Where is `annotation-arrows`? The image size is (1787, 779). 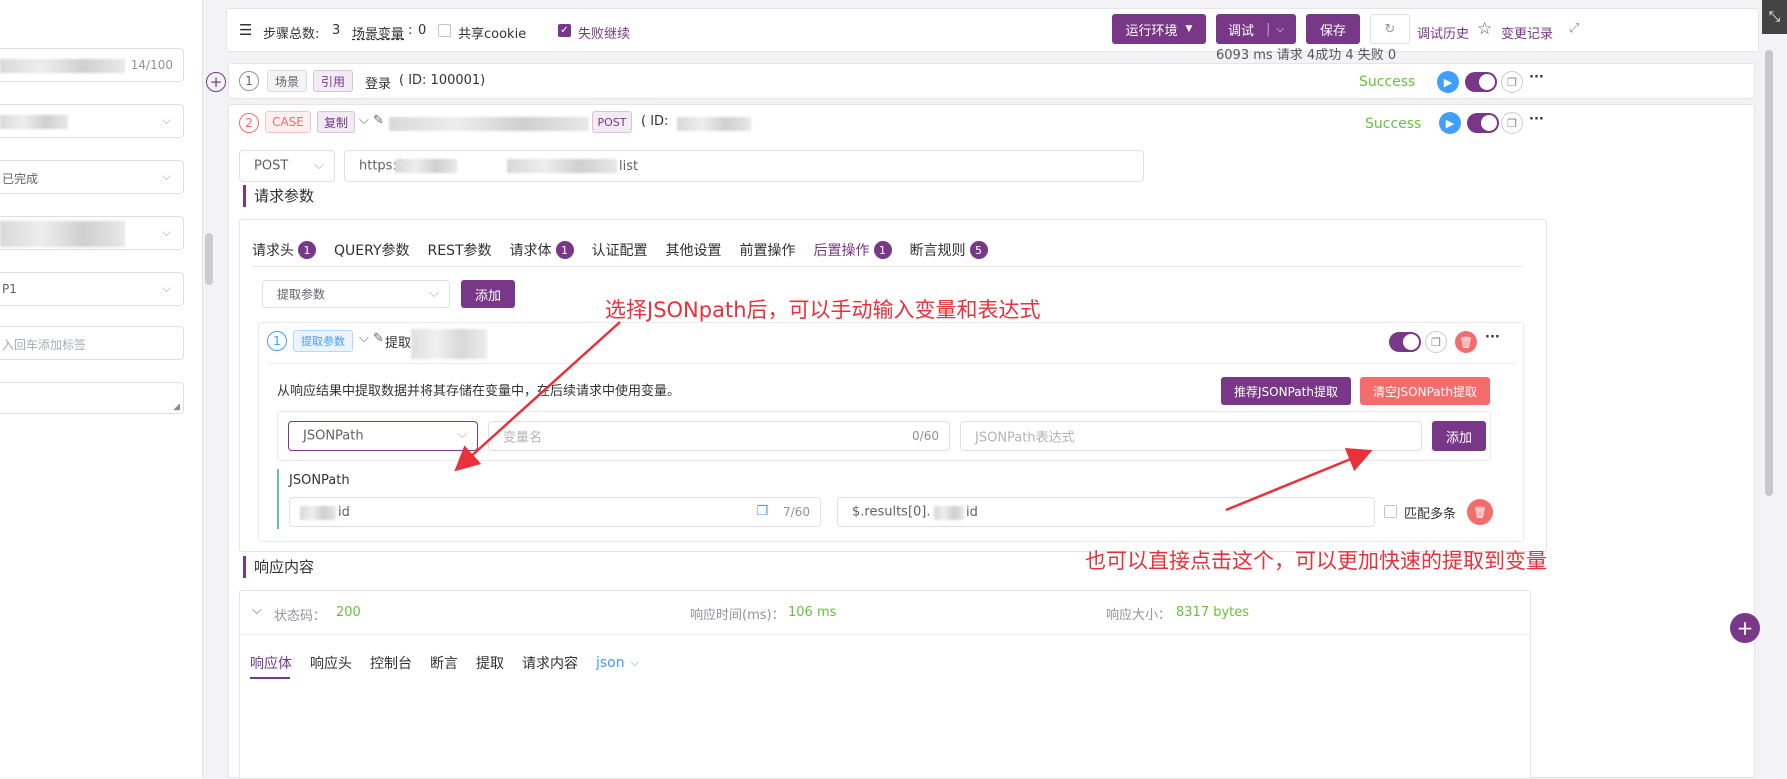 annotation-arrows is located at coordinates (913, 416).